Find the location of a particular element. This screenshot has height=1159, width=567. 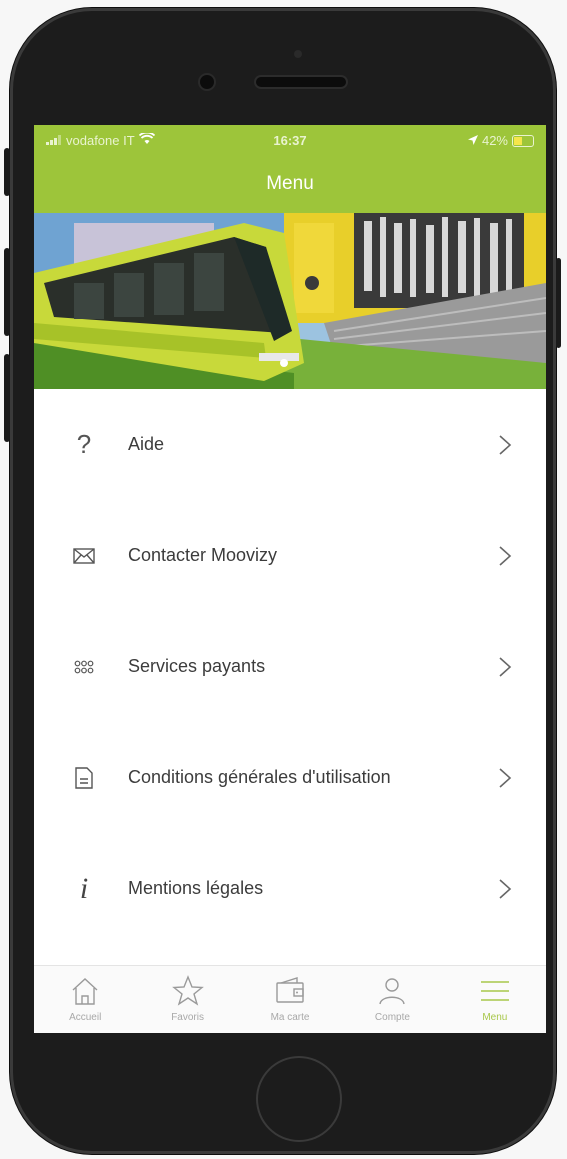

menu-item-services: Services payants is located at coordinates (290, 666).